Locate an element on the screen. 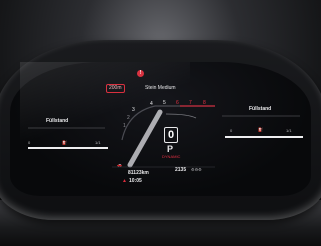 The image size is (321, 246). status-icons-group: ⚙⚙⚙ is located at coordinates (196, 169).